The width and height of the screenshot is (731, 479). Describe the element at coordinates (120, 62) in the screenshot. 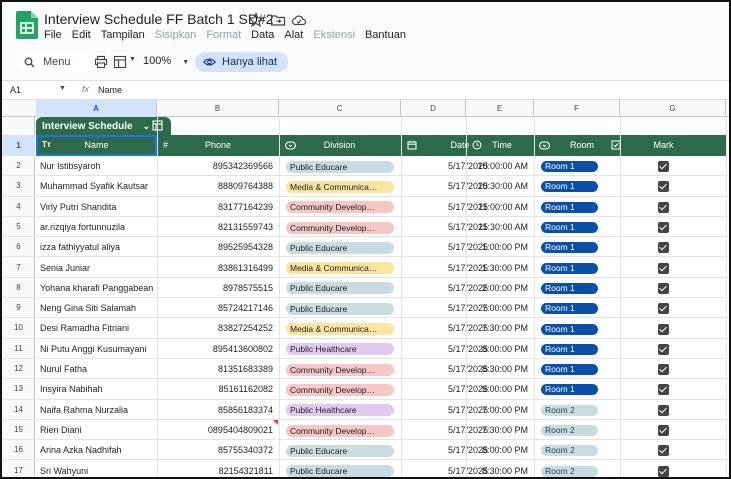

I see `format-table-icon` at that location.